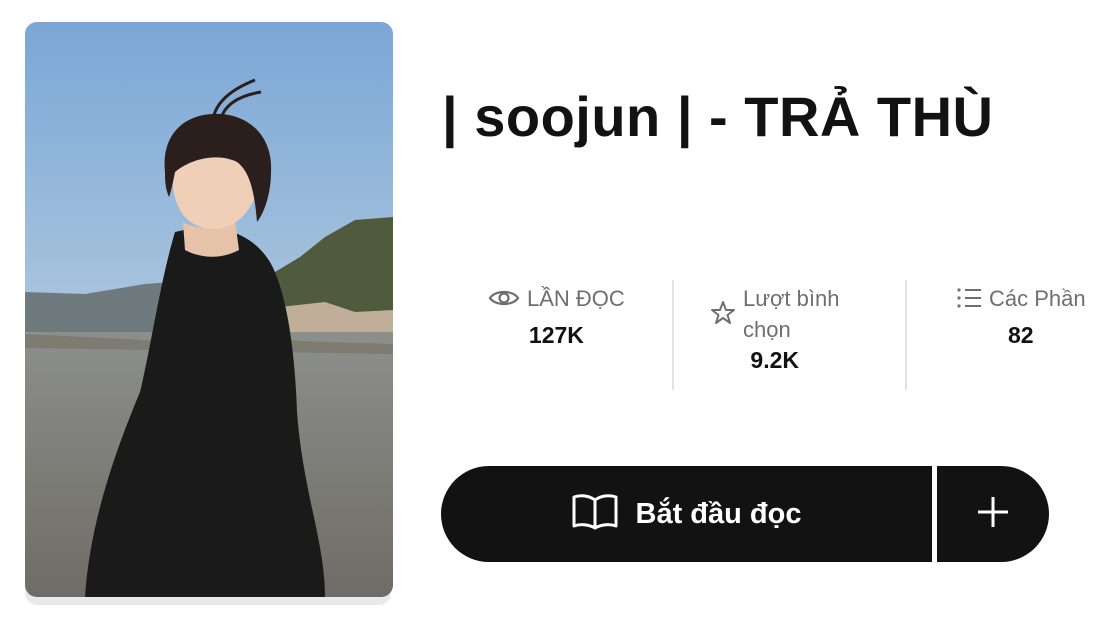 Image resolution: width=1112 pixels, height=628 pixels. I want to click on book-icon, so click(595, 514).